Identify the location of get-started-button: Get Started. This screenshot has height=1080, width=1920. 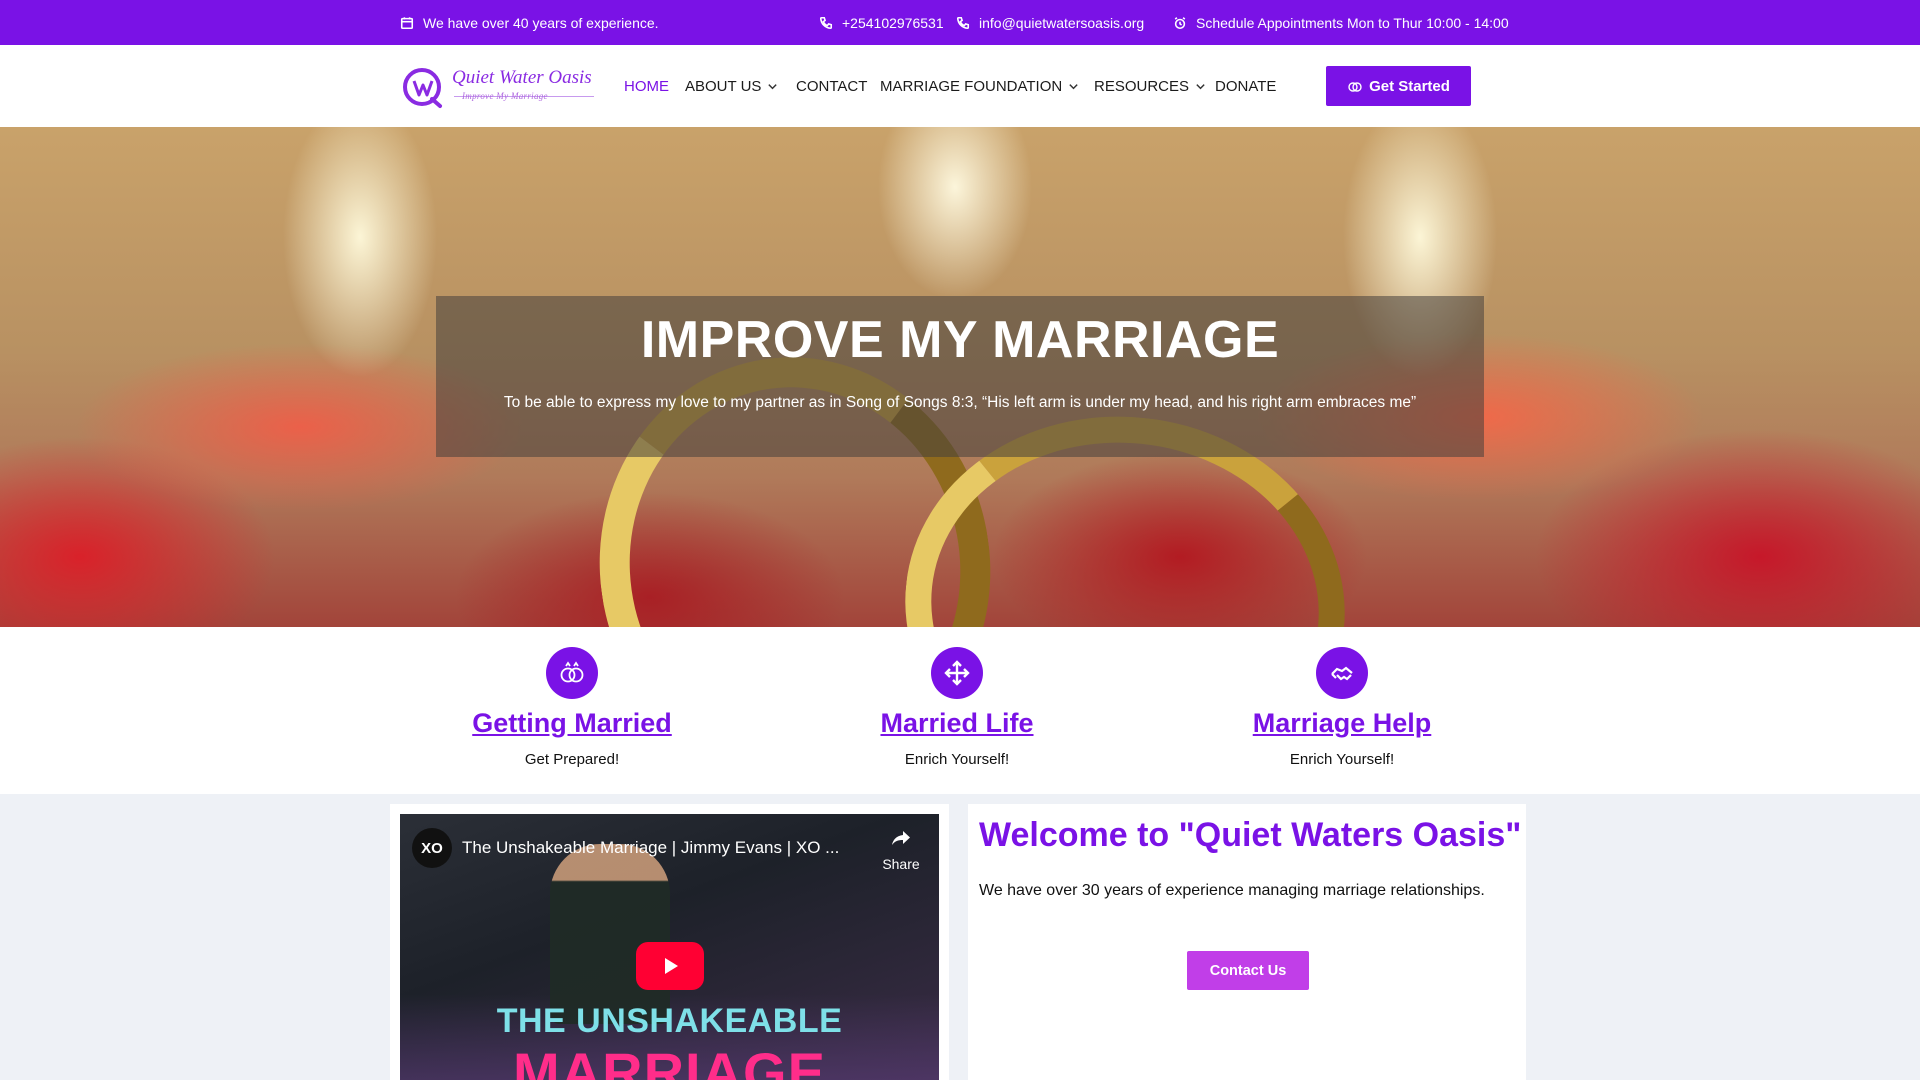
(1398, 86).